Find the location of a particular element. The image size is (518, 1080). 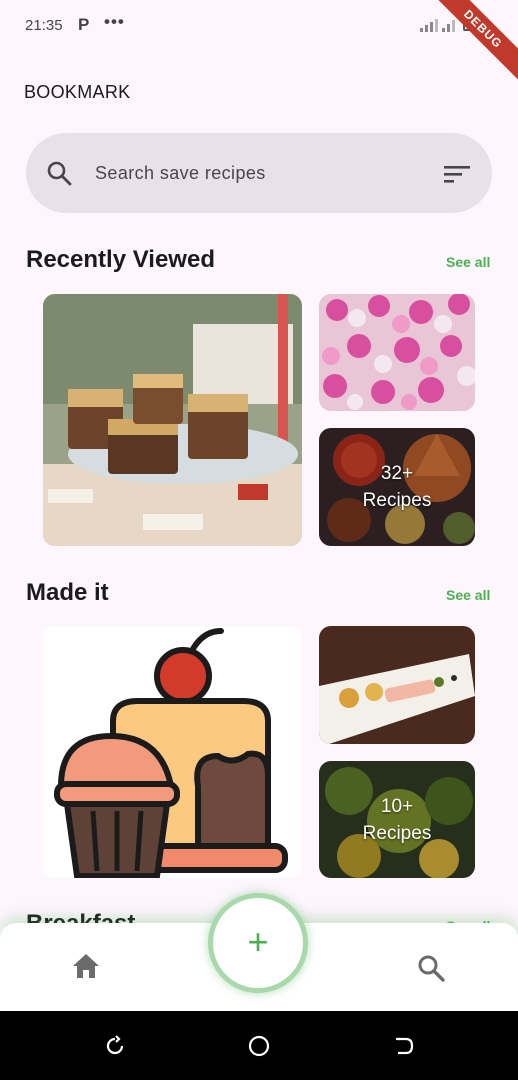

signal-icon is located at coordinates (437, 25).